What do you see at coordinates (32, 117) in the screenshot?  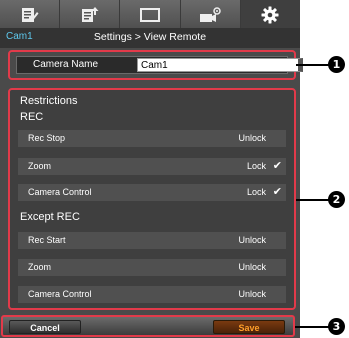 I see `rec-title: REC` at bounding box center [32, 117].